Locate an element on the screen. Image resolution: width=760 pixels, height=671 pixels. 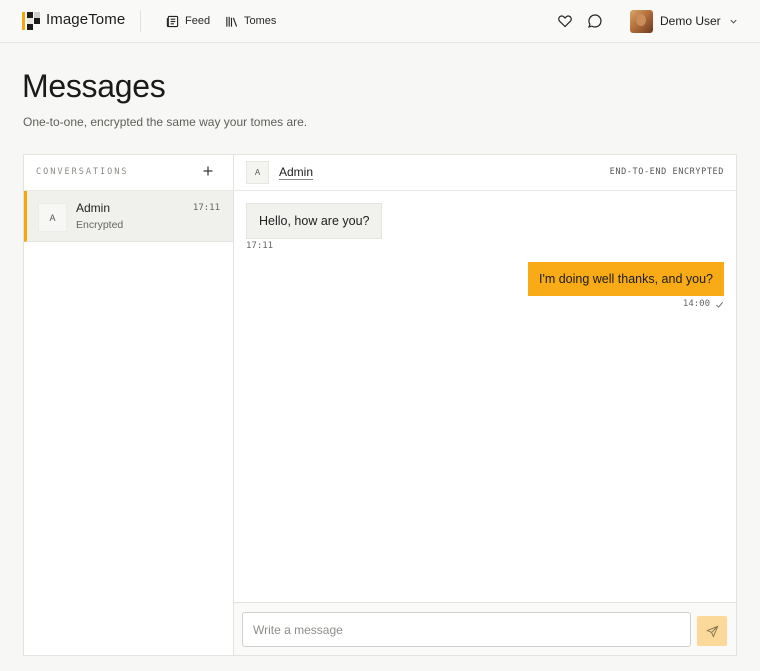
send-button is located at coordinates (712, 631).